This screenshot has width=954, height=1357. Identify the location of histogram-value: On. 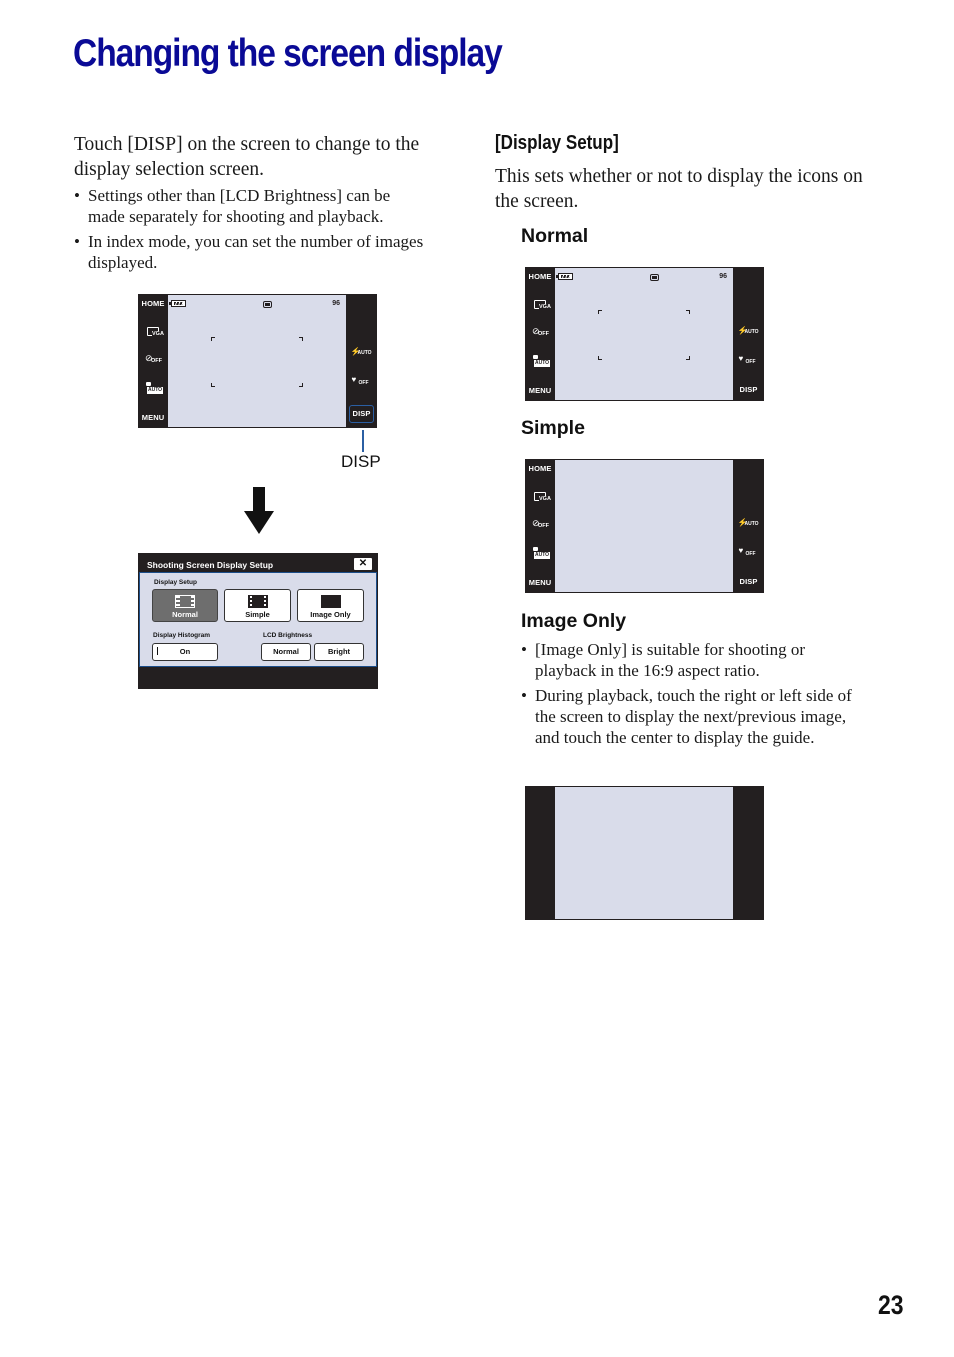
(185, 651).